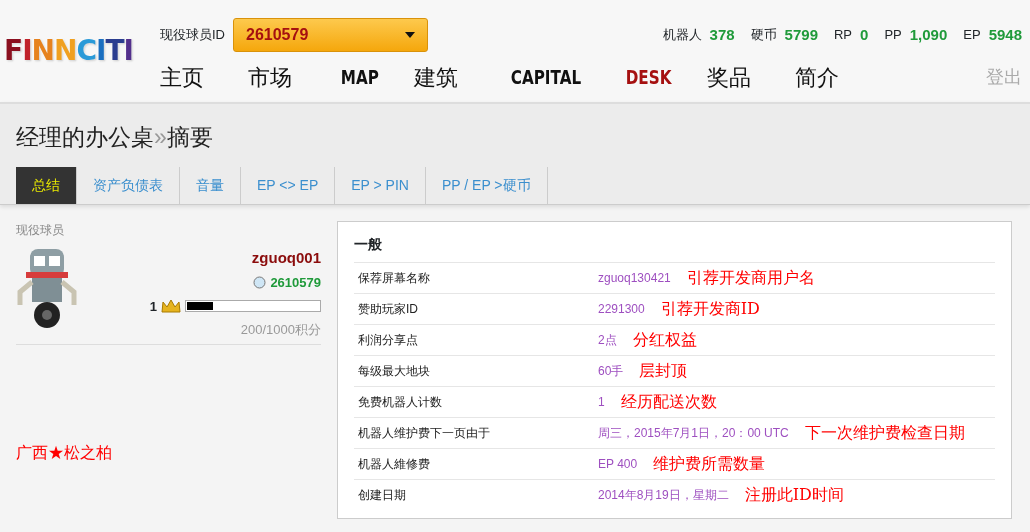  What do you see at coordinates (192, 35) in the screenshot?
I see `player-id-label: 现役球员ID` at bounding box center [192, 35].